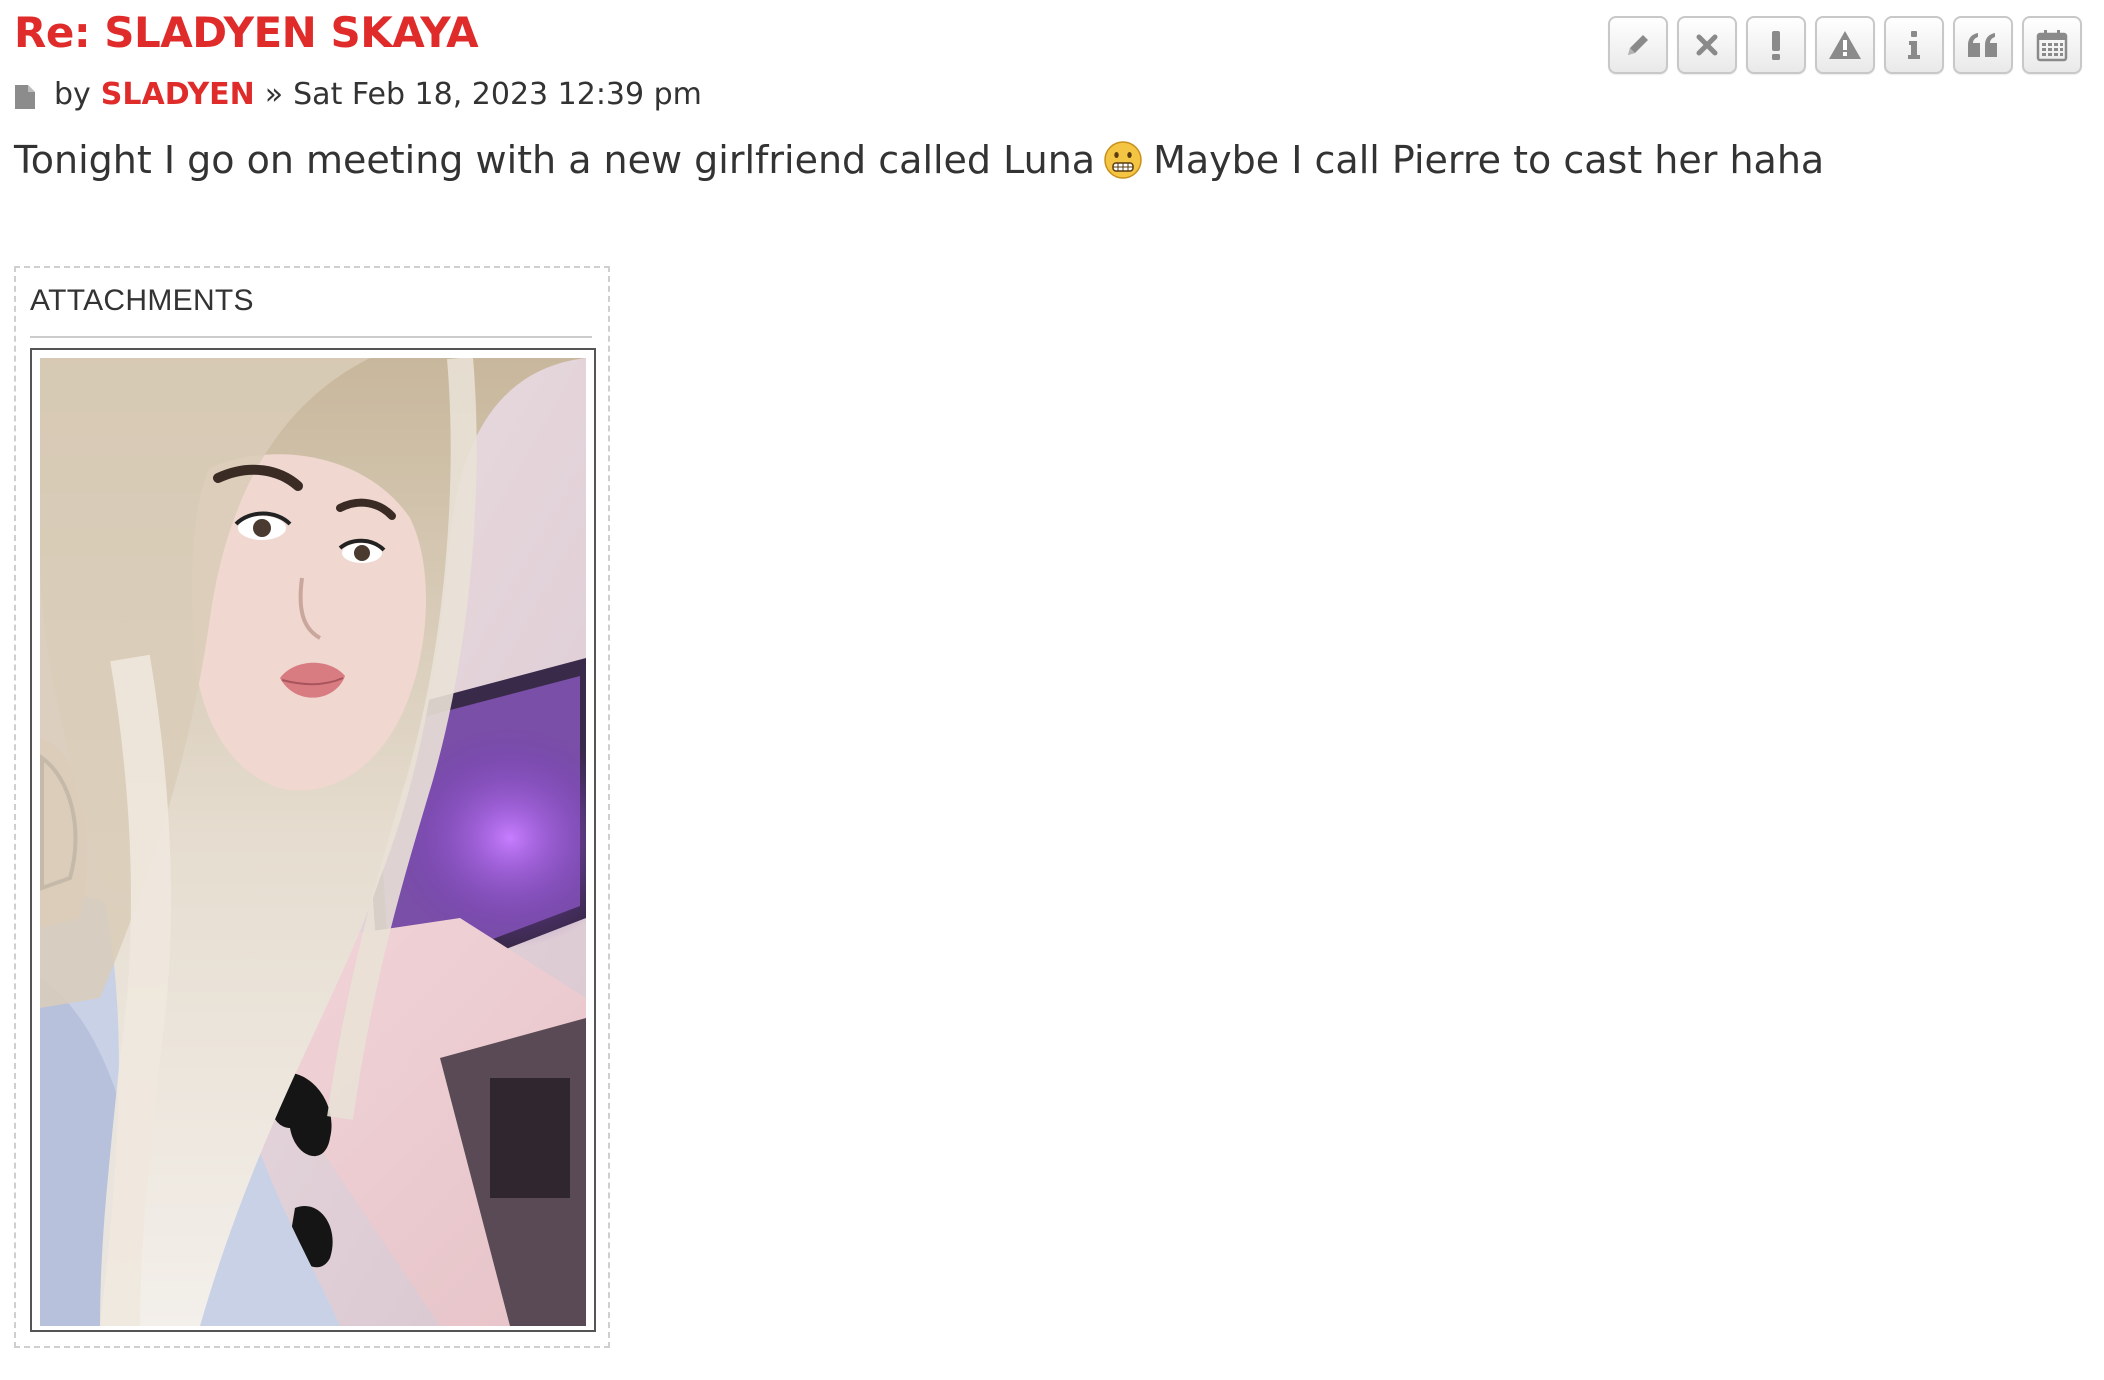 The height and width of the screenshot is (1380, 2104). I want to click on edit-button, so click(1638, 45).